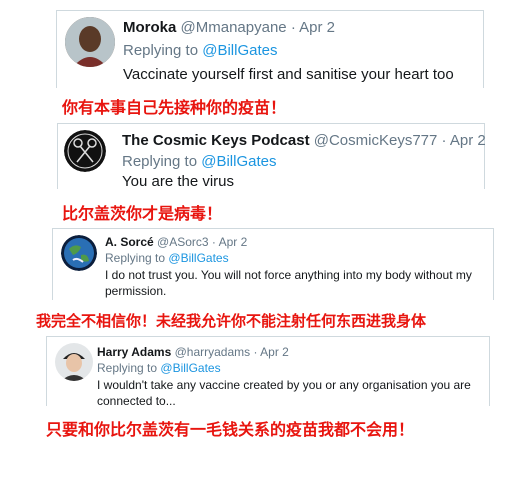  What do you see at coordinates (183, 242) in the screenshot?
I see `author-handle: @ASorc3` at bounding box center [183, 242].